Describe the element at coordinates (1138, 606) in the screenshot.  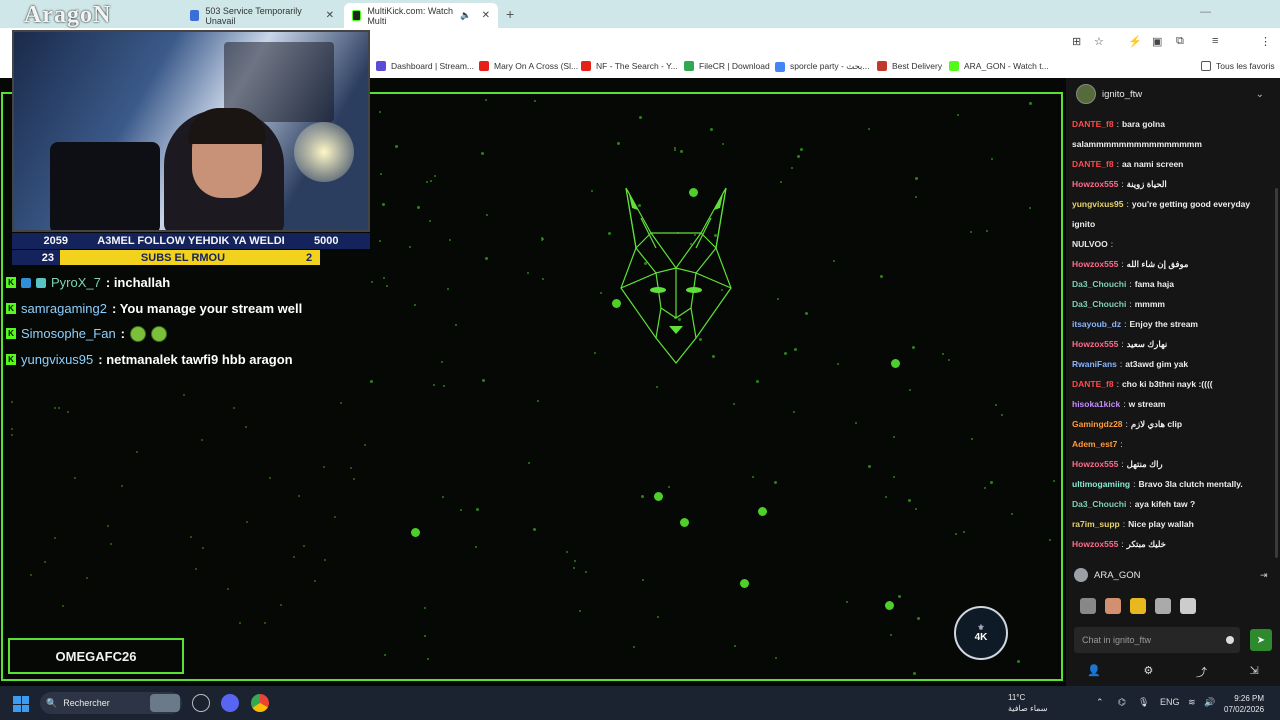
I see `star-emote-icon` at that location.